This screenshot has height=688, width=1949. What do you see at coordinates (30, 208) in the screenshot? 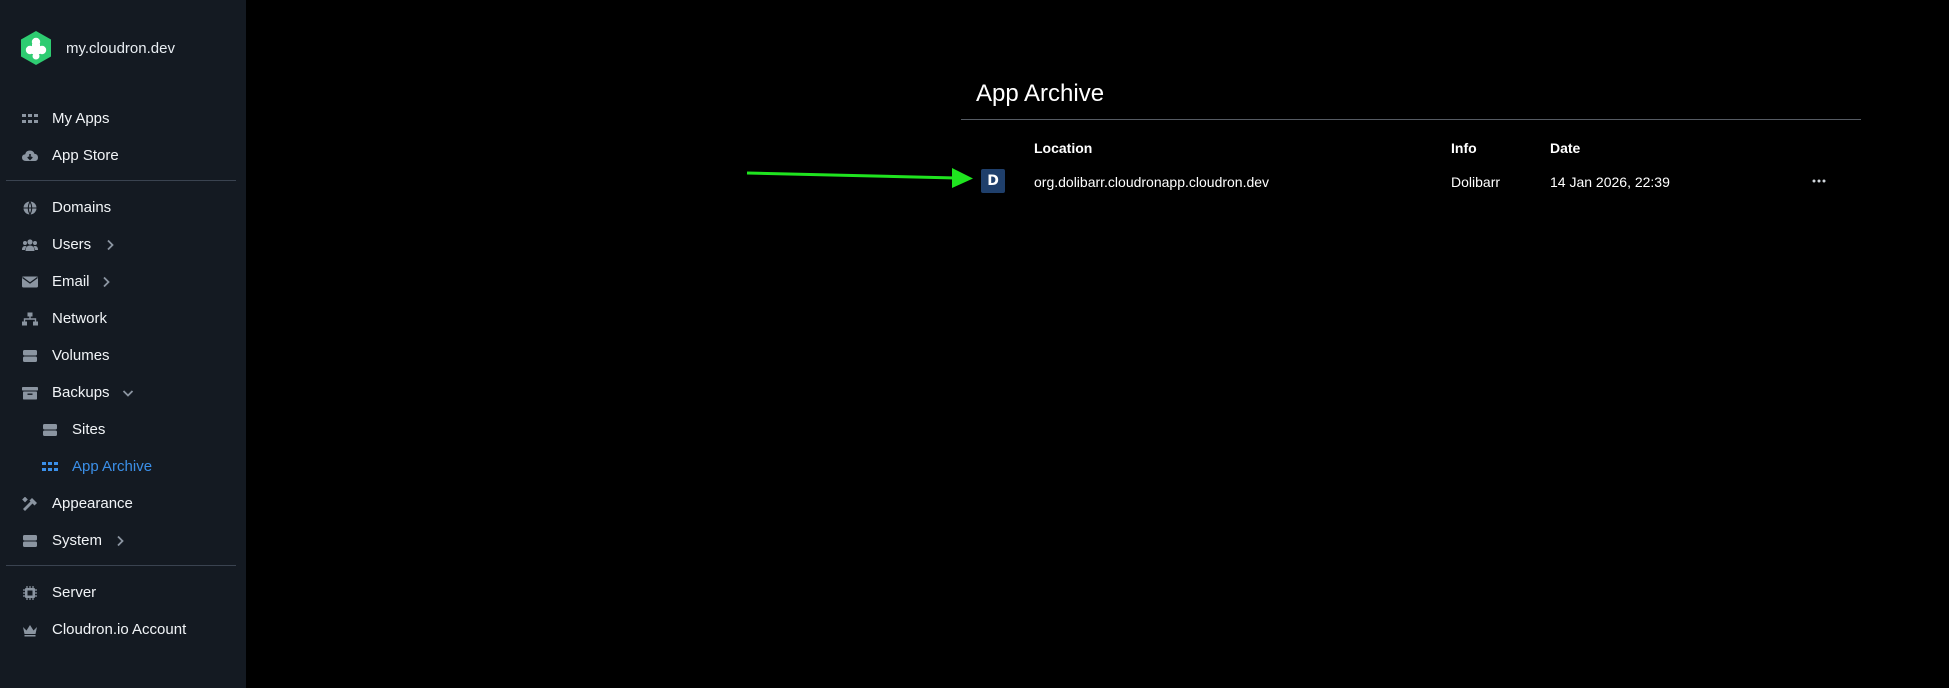
I see `globe-icon` at bounding box center [30, 208].